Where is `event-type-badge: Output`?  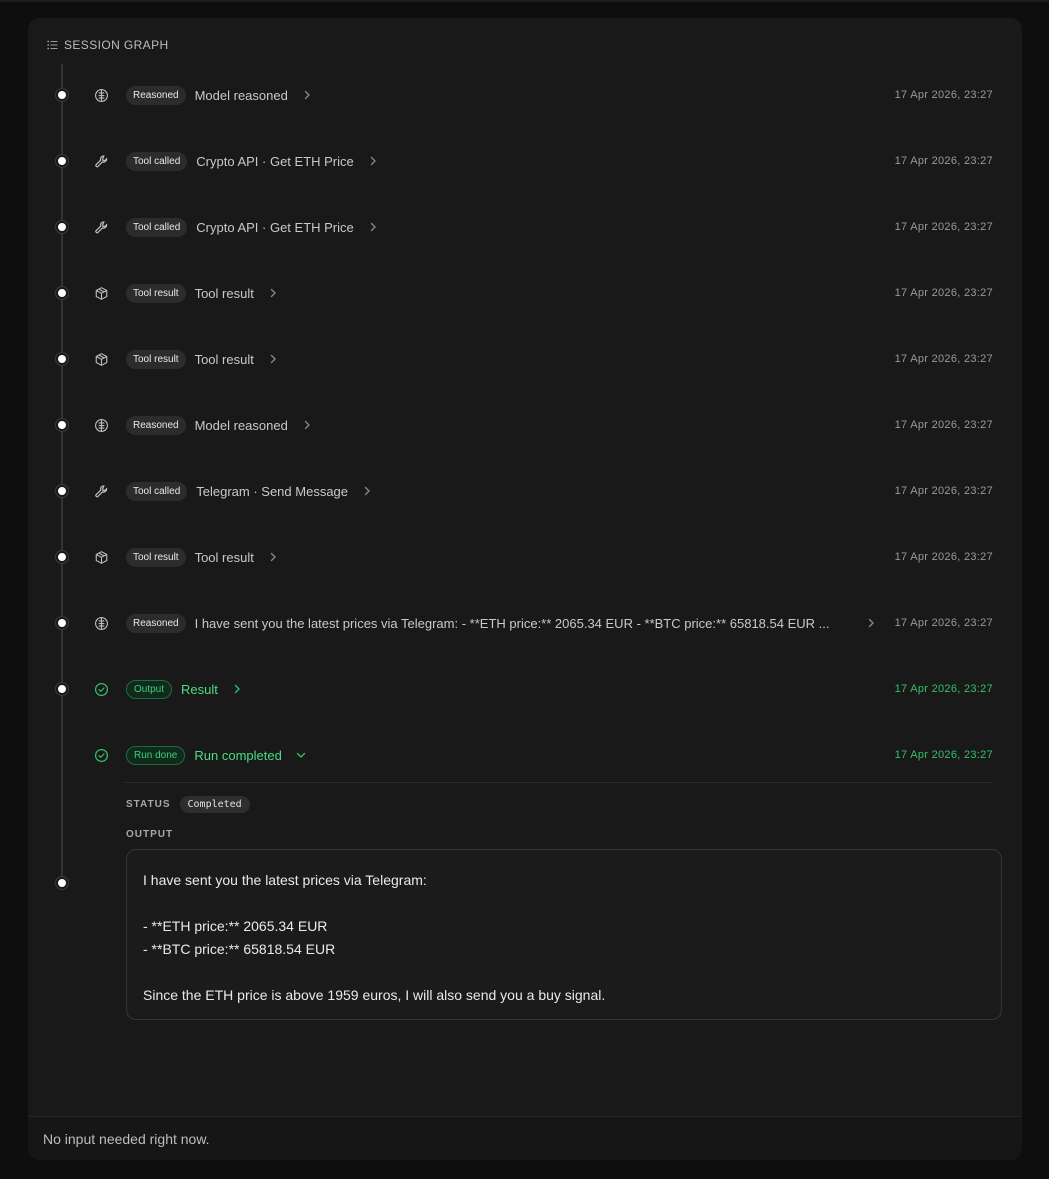
event-type-badge: Output is located at coordinates (149, 689).